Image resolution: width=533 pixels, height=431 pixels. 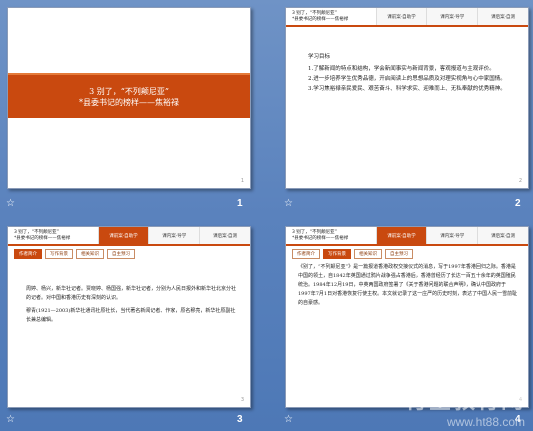 I want to click on page-number: 3, so click(x=242, y=400).